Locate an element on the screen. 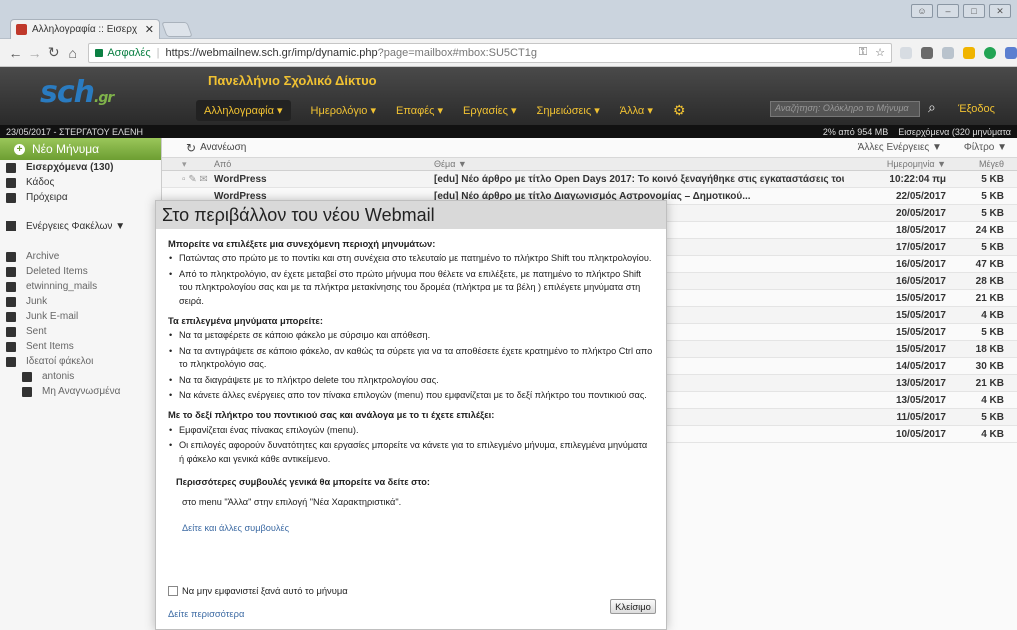 The height and width of the screenshot is (630, 1017). search-icon: ⌕ is located at coordinates (932, 107).